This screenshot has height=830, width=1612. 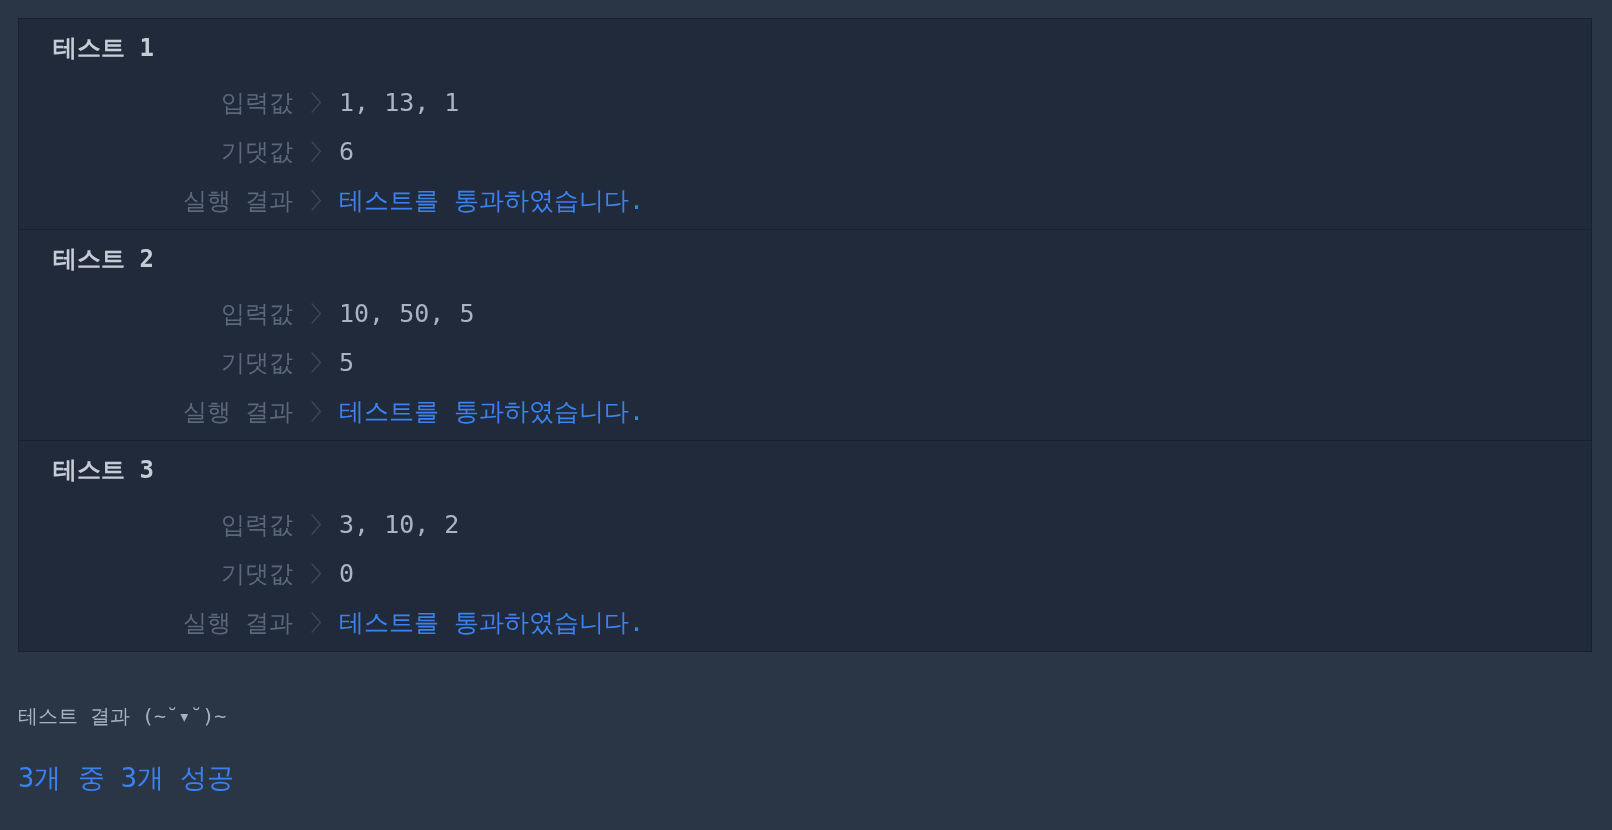 What do you see at coordinates (399, 524) in the screenshot?
I see `input-value: 3, 10, 2` at bounding box center [399, 524].